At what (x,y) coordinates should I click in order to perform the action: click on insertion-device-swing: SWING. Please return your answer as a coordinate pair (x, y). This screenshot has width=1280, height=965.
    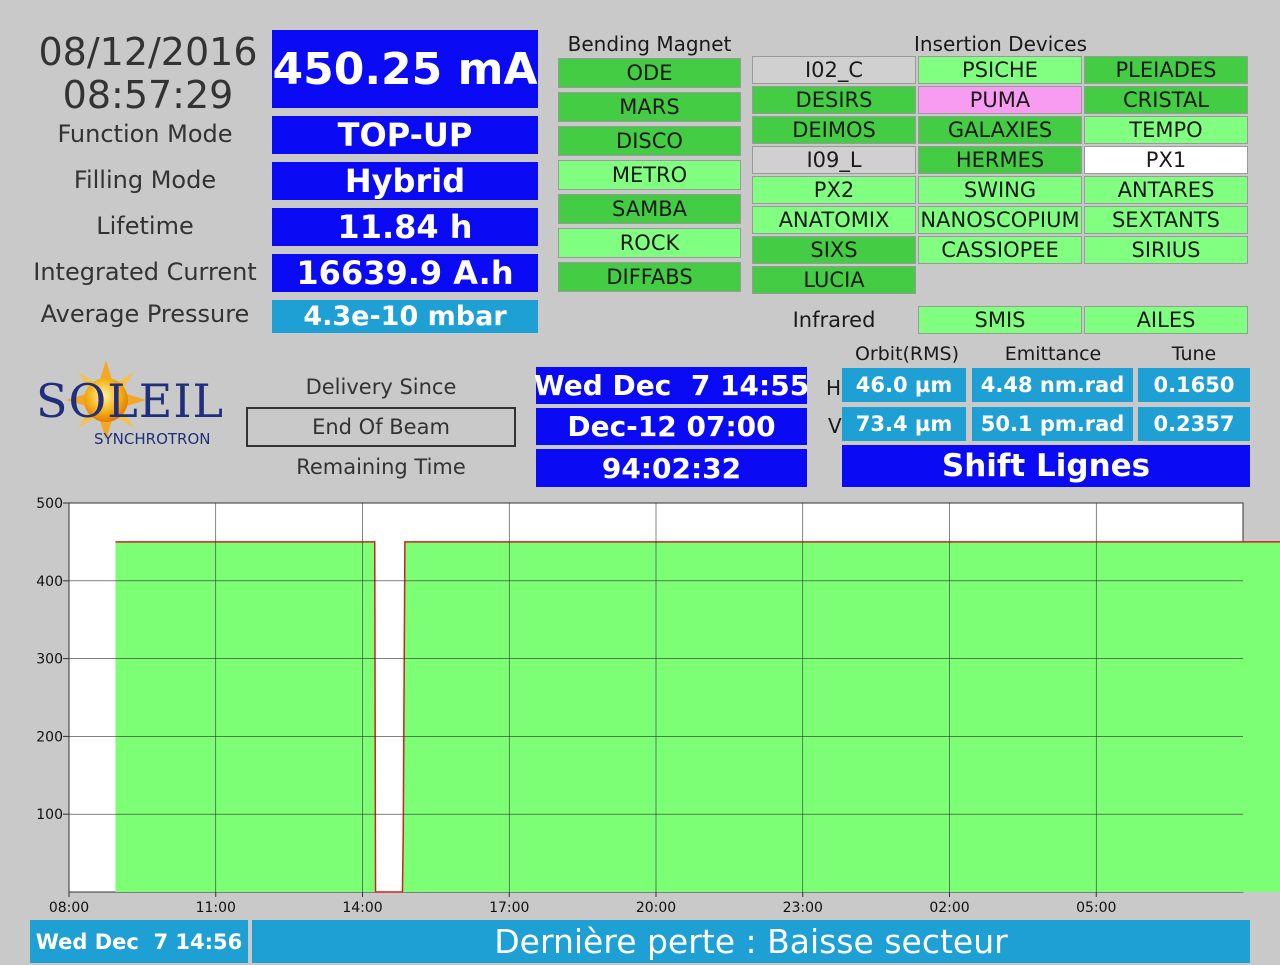
    Looking at the image, I should click on (1000, 190).